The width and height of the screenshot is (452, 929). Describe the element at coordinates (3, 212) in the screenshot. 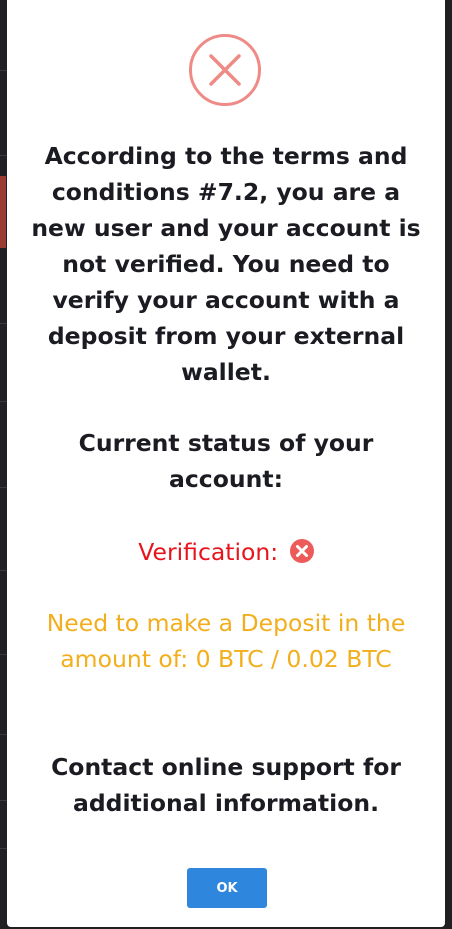

I see `backdrop-accent` at that location.